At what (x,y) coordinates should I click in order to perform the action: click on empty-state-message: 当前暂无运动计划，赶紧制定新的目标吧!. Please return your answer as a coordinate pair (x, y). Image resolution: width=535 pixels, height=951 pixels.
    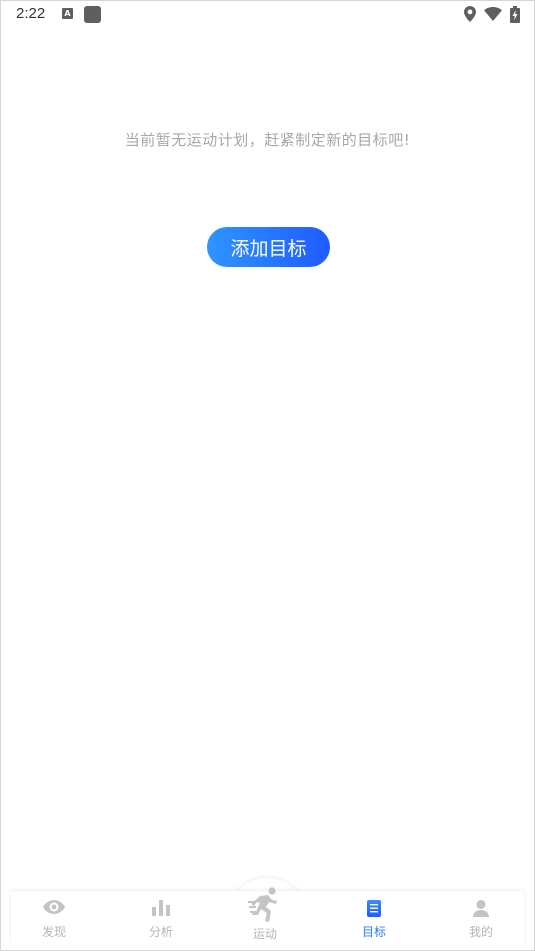
    Looking at the image, I should click on (267, 140).